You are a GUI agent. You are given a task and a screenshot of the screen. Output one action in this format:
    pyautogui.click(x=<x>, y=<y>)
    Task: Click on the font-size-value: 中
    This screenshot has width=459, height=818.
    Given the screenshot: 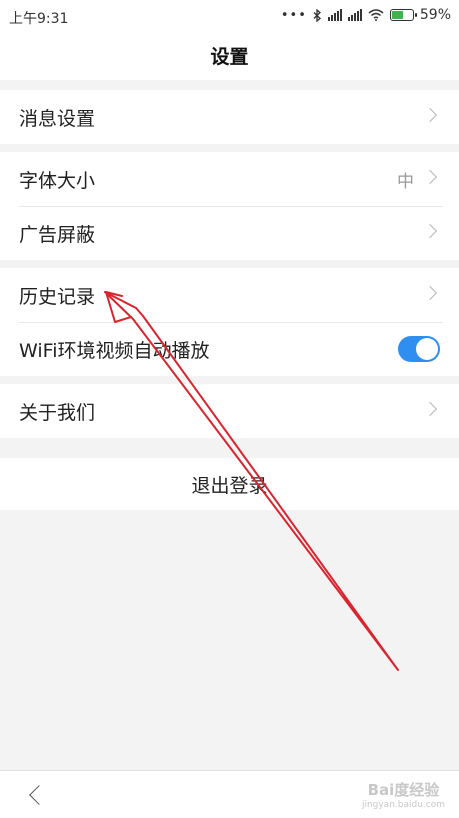 What is the action you would take?
    pyautogui.click(x=405, y=181)
    